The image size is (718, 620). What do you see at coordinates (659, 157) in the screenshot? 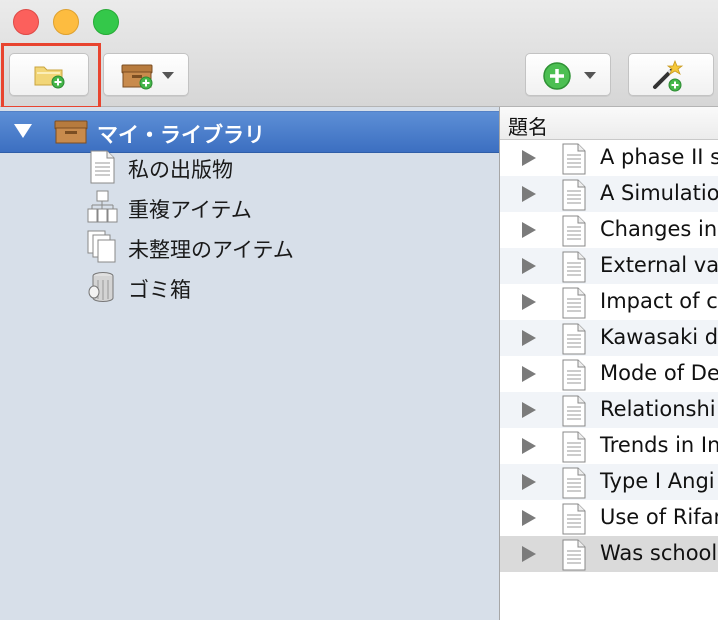
I see `row-title: A phase II s` at bounding box center [659, 157].